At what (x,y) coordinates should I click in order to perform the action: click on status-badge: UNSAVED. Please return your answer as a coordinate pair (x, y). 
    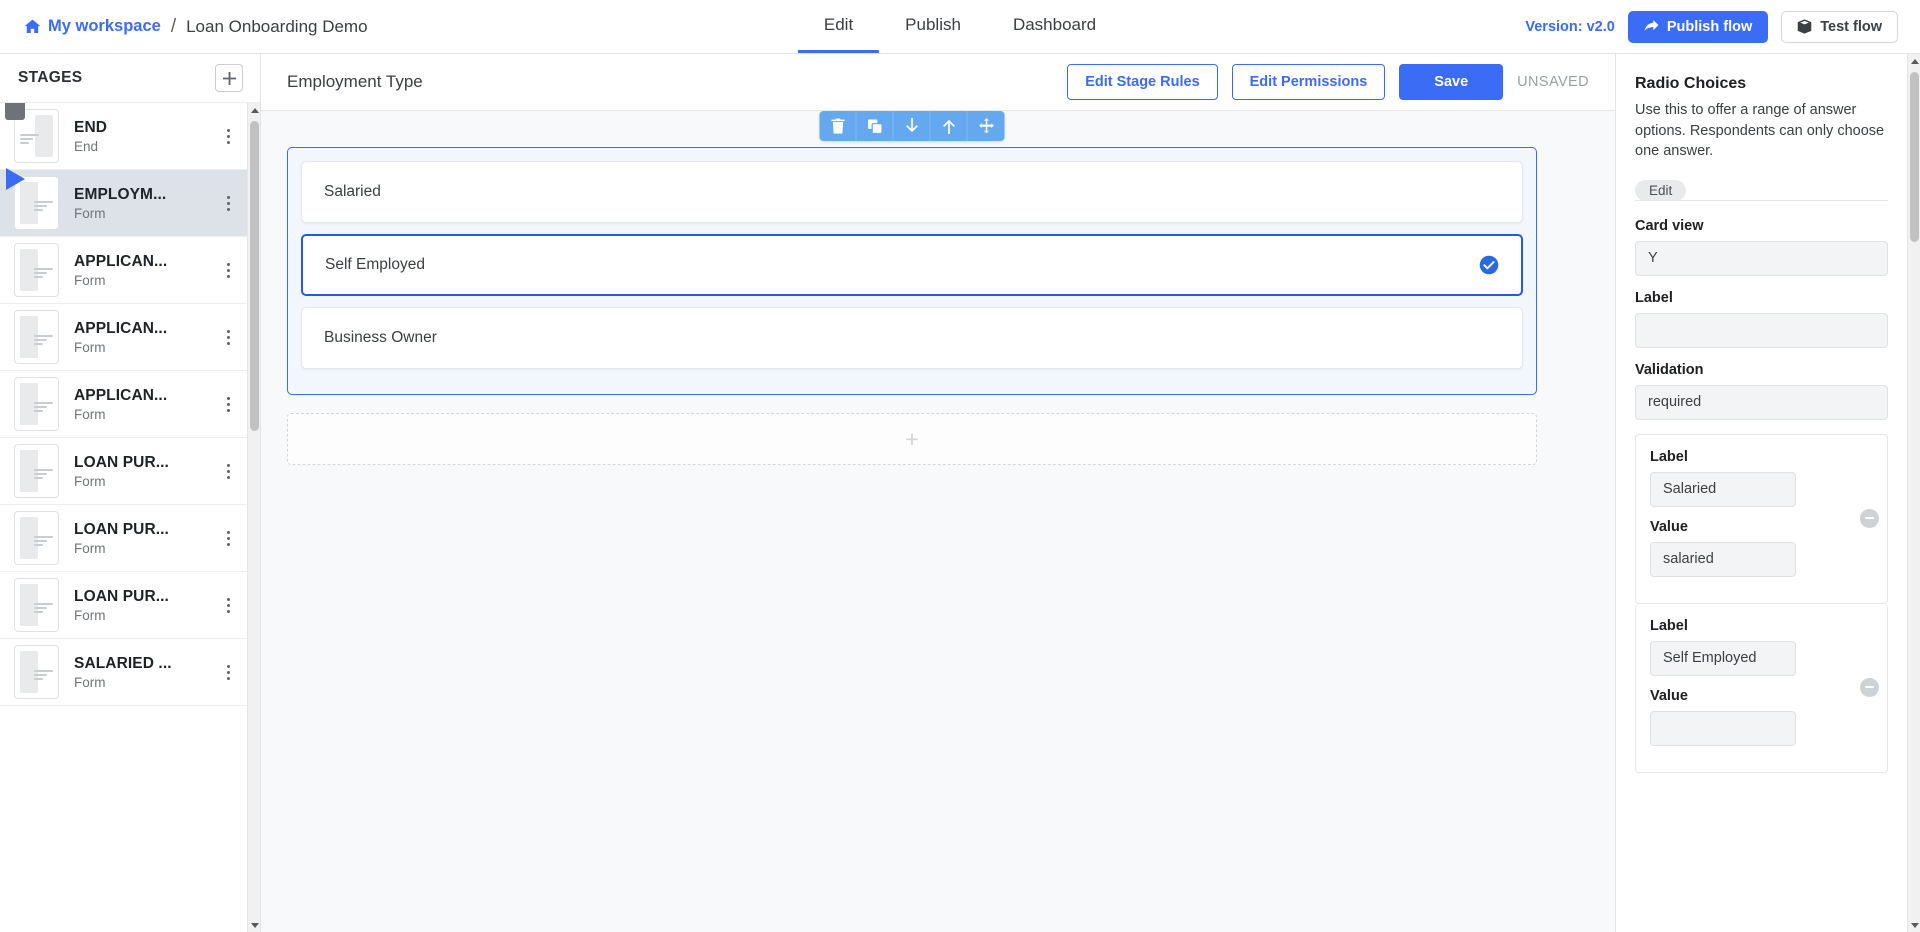
    Looking at the image, I should click on (1553, 82).